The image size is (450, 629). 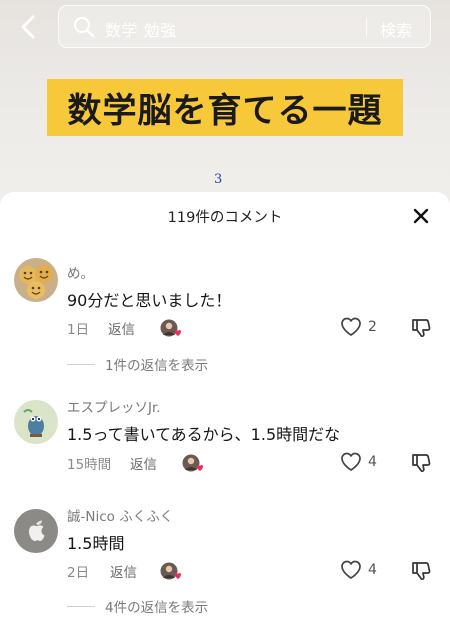 I want to click on video-title-banner: 数学脳を育てる一題, so click(x=225, y=107).